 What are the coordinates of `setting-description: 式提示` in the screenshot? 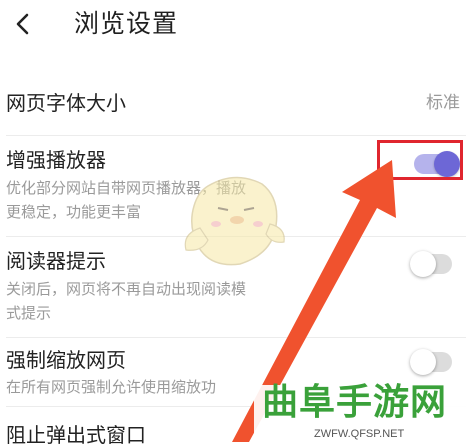 It's located at (29, 313).